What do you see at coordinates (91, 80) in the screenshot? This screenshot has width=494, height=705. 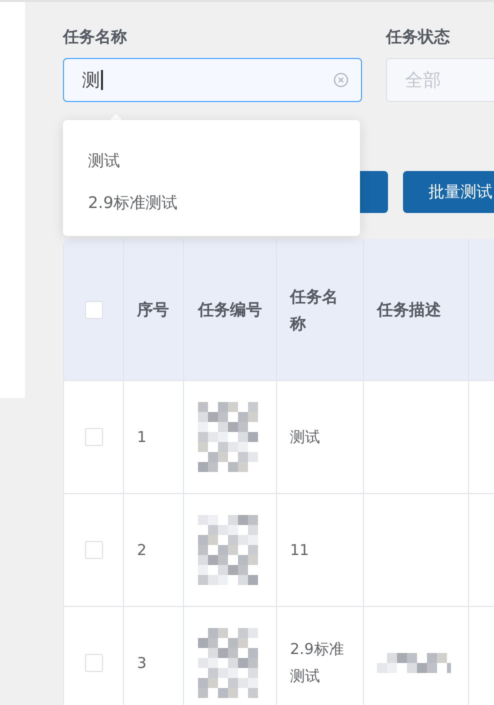 I see `field-value: 测` at bounding box center [91, 80].